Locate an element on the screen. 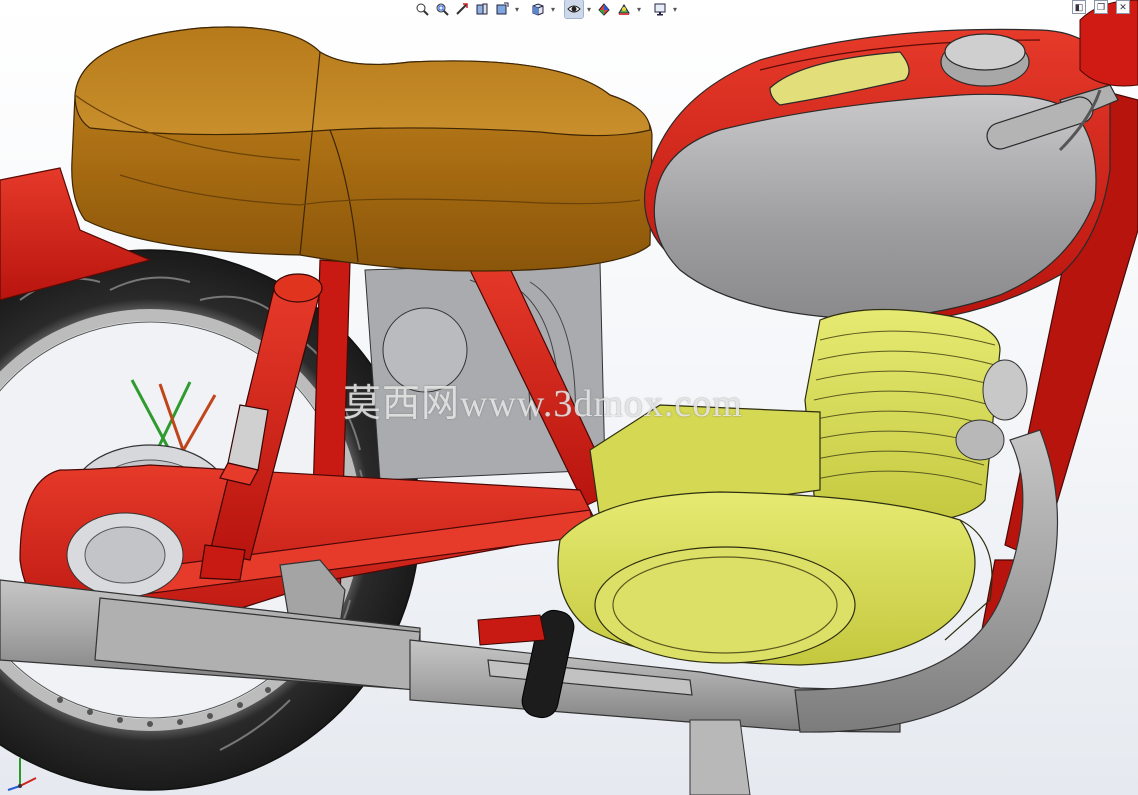 The height and width of the screenshot is (795, 1138). edit-appearance-icon is located at coordinates (604, 9).